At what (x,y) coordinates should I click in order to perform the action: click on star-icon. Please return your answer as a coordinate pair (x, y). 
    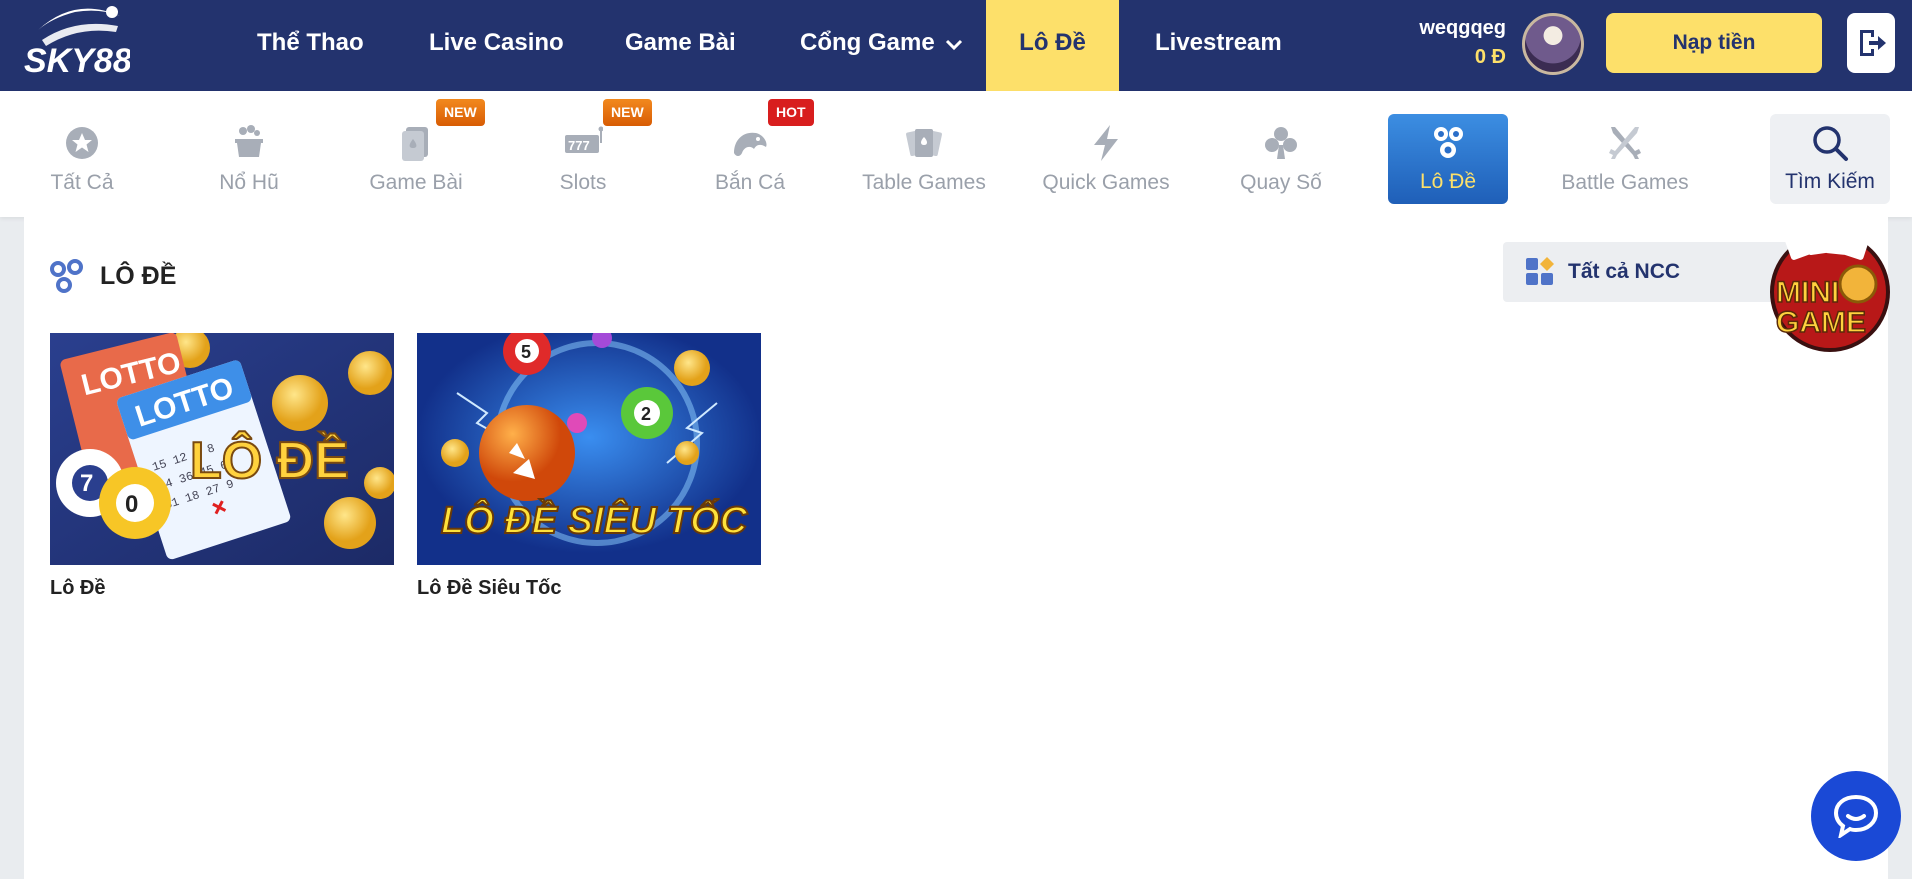
    Looking at the image, I should click on (82, 143).